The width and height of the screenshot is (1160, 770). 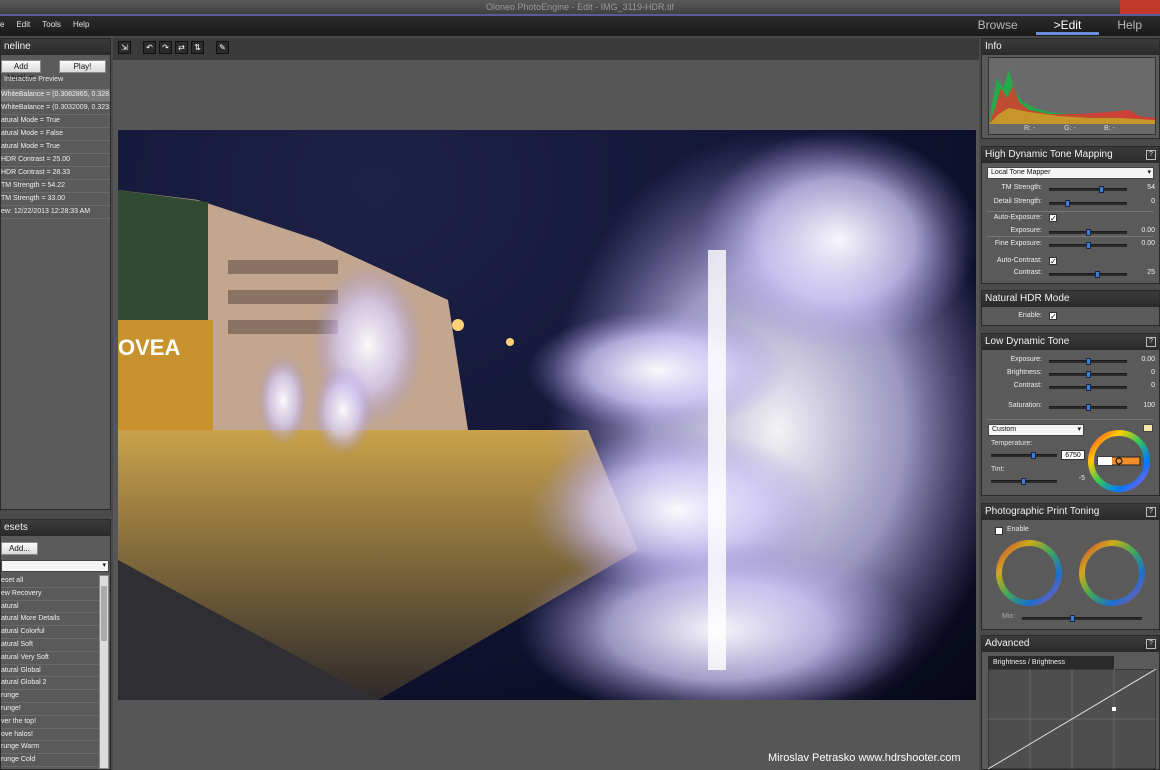 What do you see at coordinates (50, 607) in the screenshot?
I see `preset-item: atural` at bounding box center [50, 607].